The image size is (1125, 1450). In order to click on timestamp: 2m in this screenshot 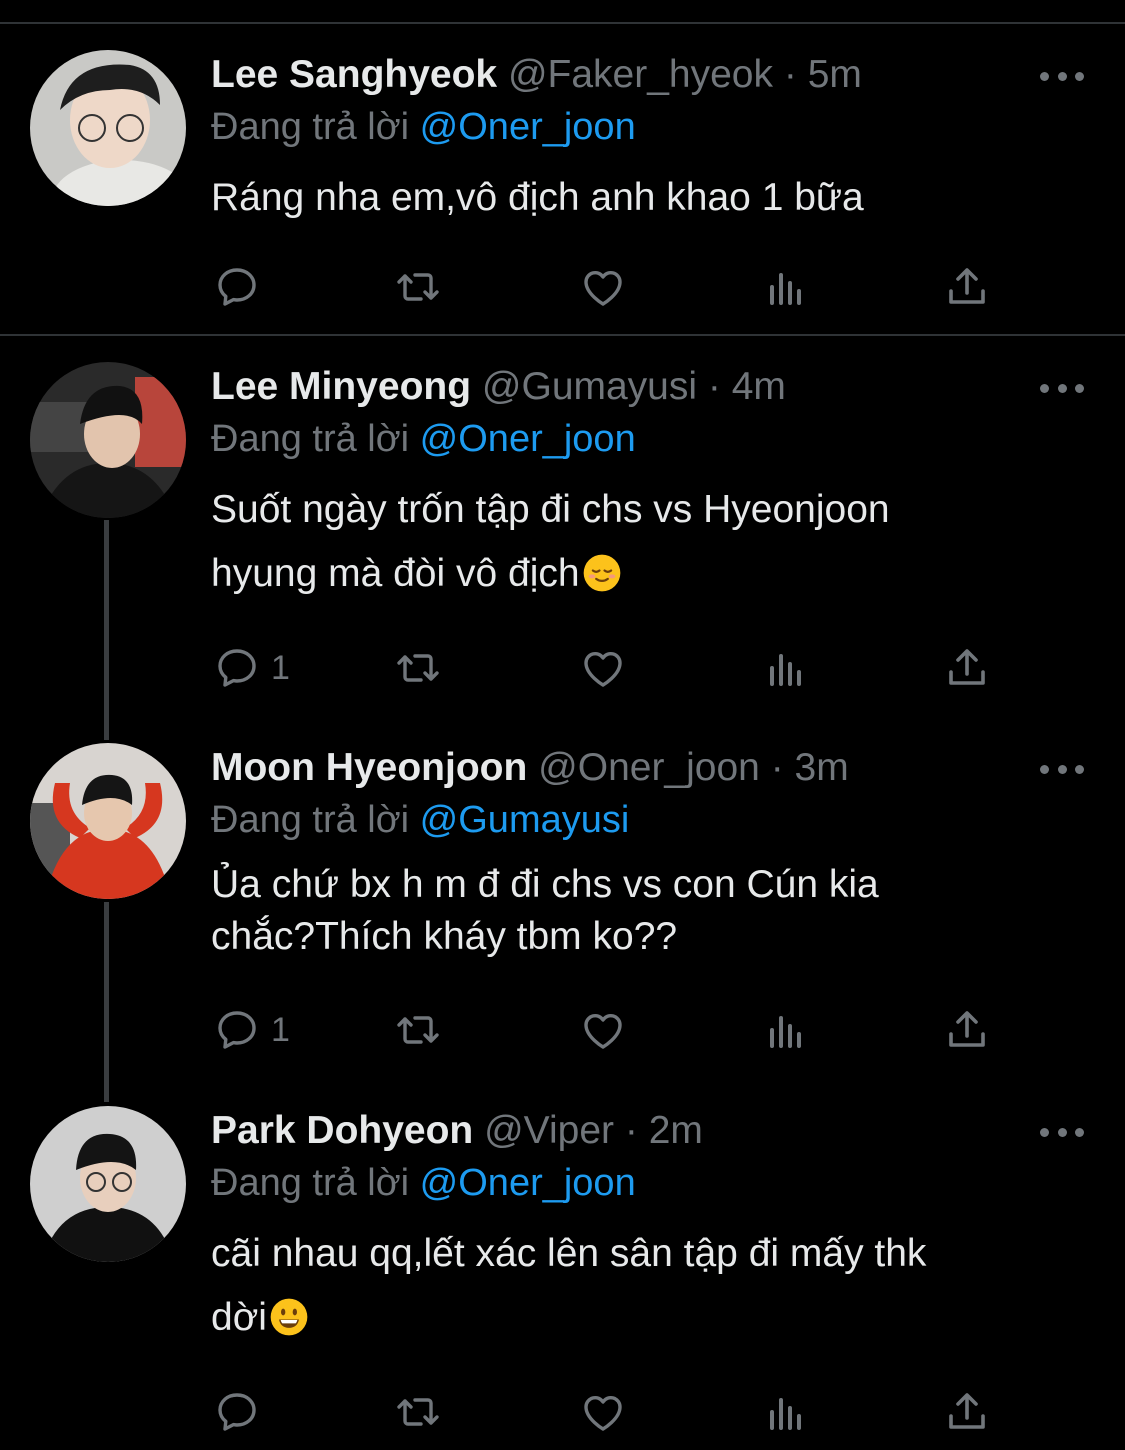, I will do `click(676, 1130)`.